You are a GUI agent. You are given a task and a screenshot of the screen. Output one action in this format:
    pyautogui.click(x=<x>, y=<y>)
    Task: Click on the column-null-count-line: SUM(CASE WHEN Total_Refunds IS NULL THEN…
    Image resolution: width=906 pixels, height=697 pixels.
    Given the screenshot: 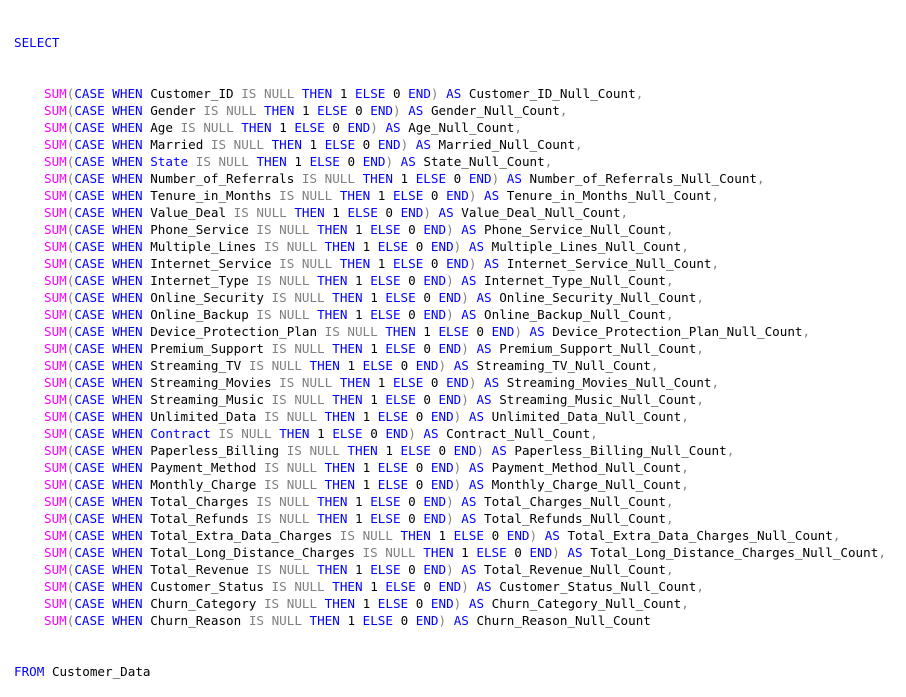 What is the action you would take?
    pyautogui.click(x=460, y=518)
    